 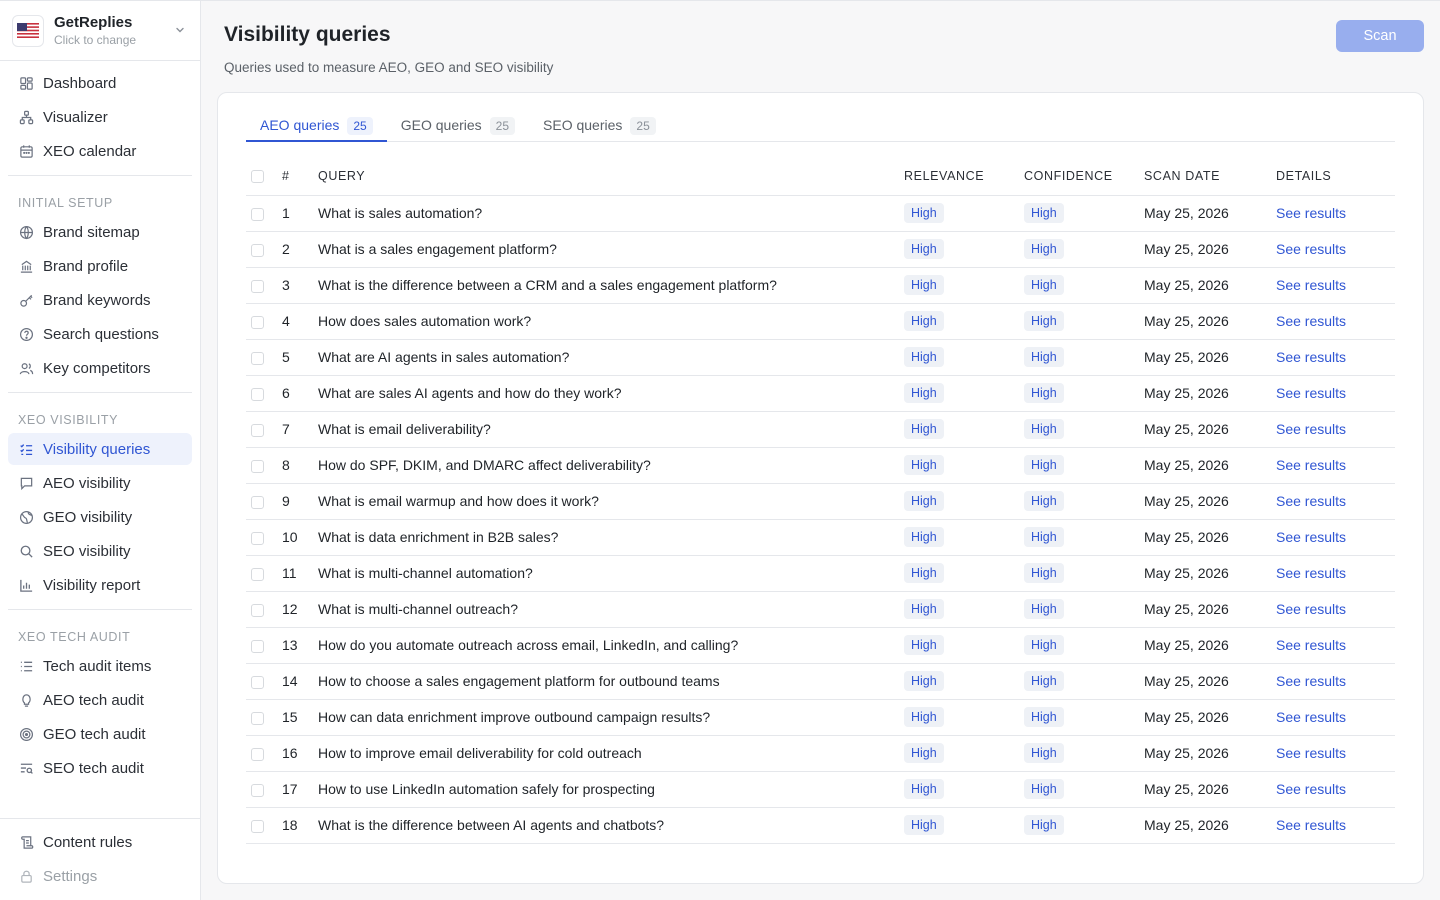 What do you see at coordinates (100, 734) in the screenshot?
I see `sidebar-item-geo-tech-audit: GEO tech audit` at bounding box center [100, 734].